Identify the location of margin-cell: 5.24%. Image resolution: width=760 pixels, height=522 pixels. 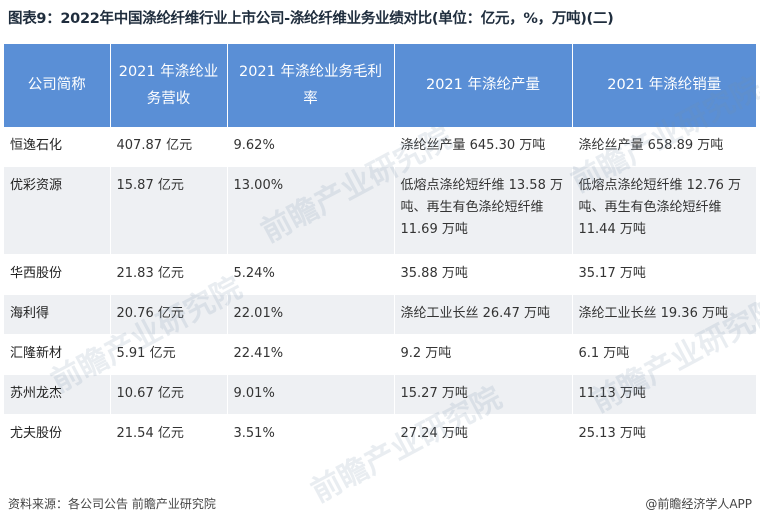
(311, 274).